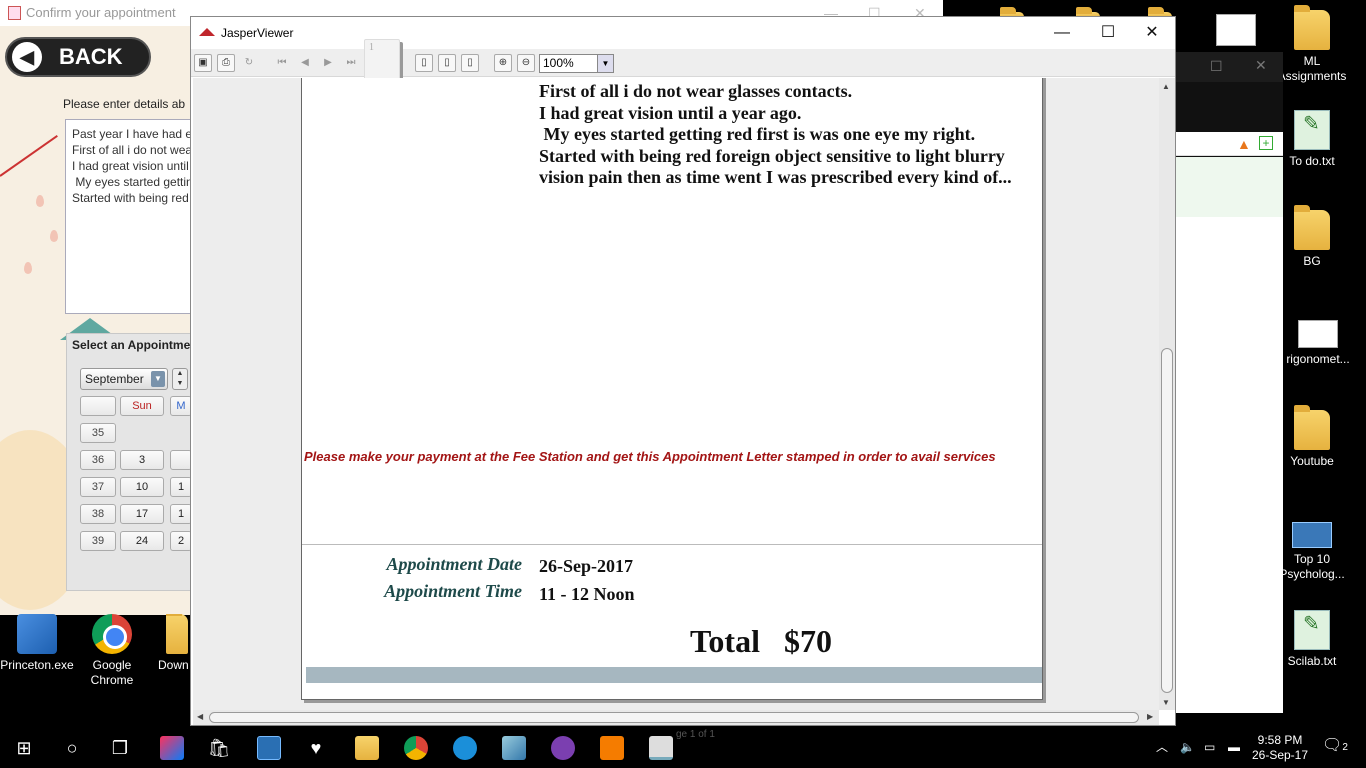  Describe the element at coordinates (526, 63) in the screenshot. I see `zoom-out-icon: ⊖` at that location.